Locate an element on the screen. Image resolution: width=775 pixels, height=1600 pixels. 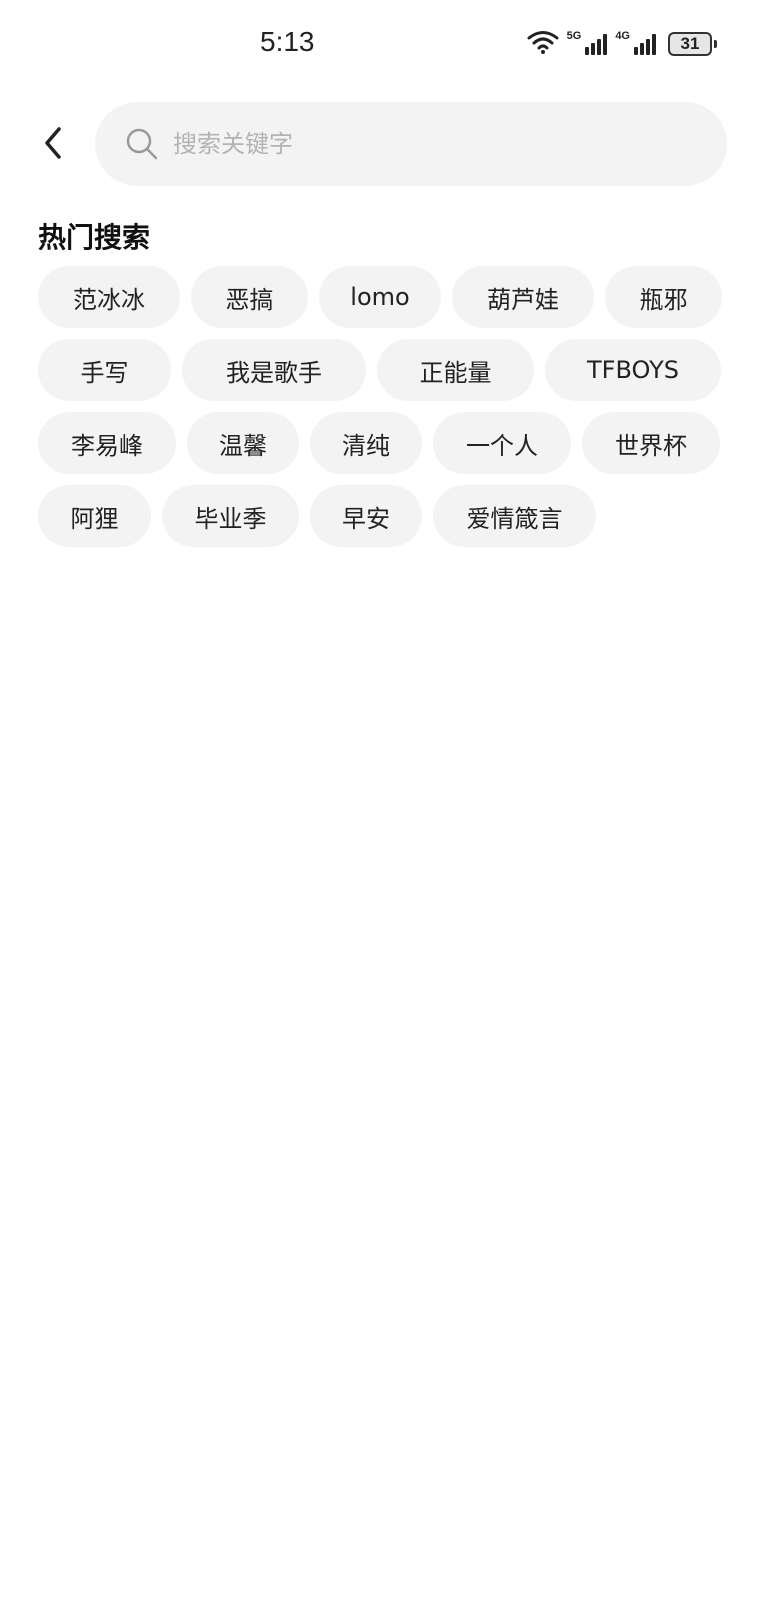
hot-search-tag: 正能量 is located at coordinates (455, 370).